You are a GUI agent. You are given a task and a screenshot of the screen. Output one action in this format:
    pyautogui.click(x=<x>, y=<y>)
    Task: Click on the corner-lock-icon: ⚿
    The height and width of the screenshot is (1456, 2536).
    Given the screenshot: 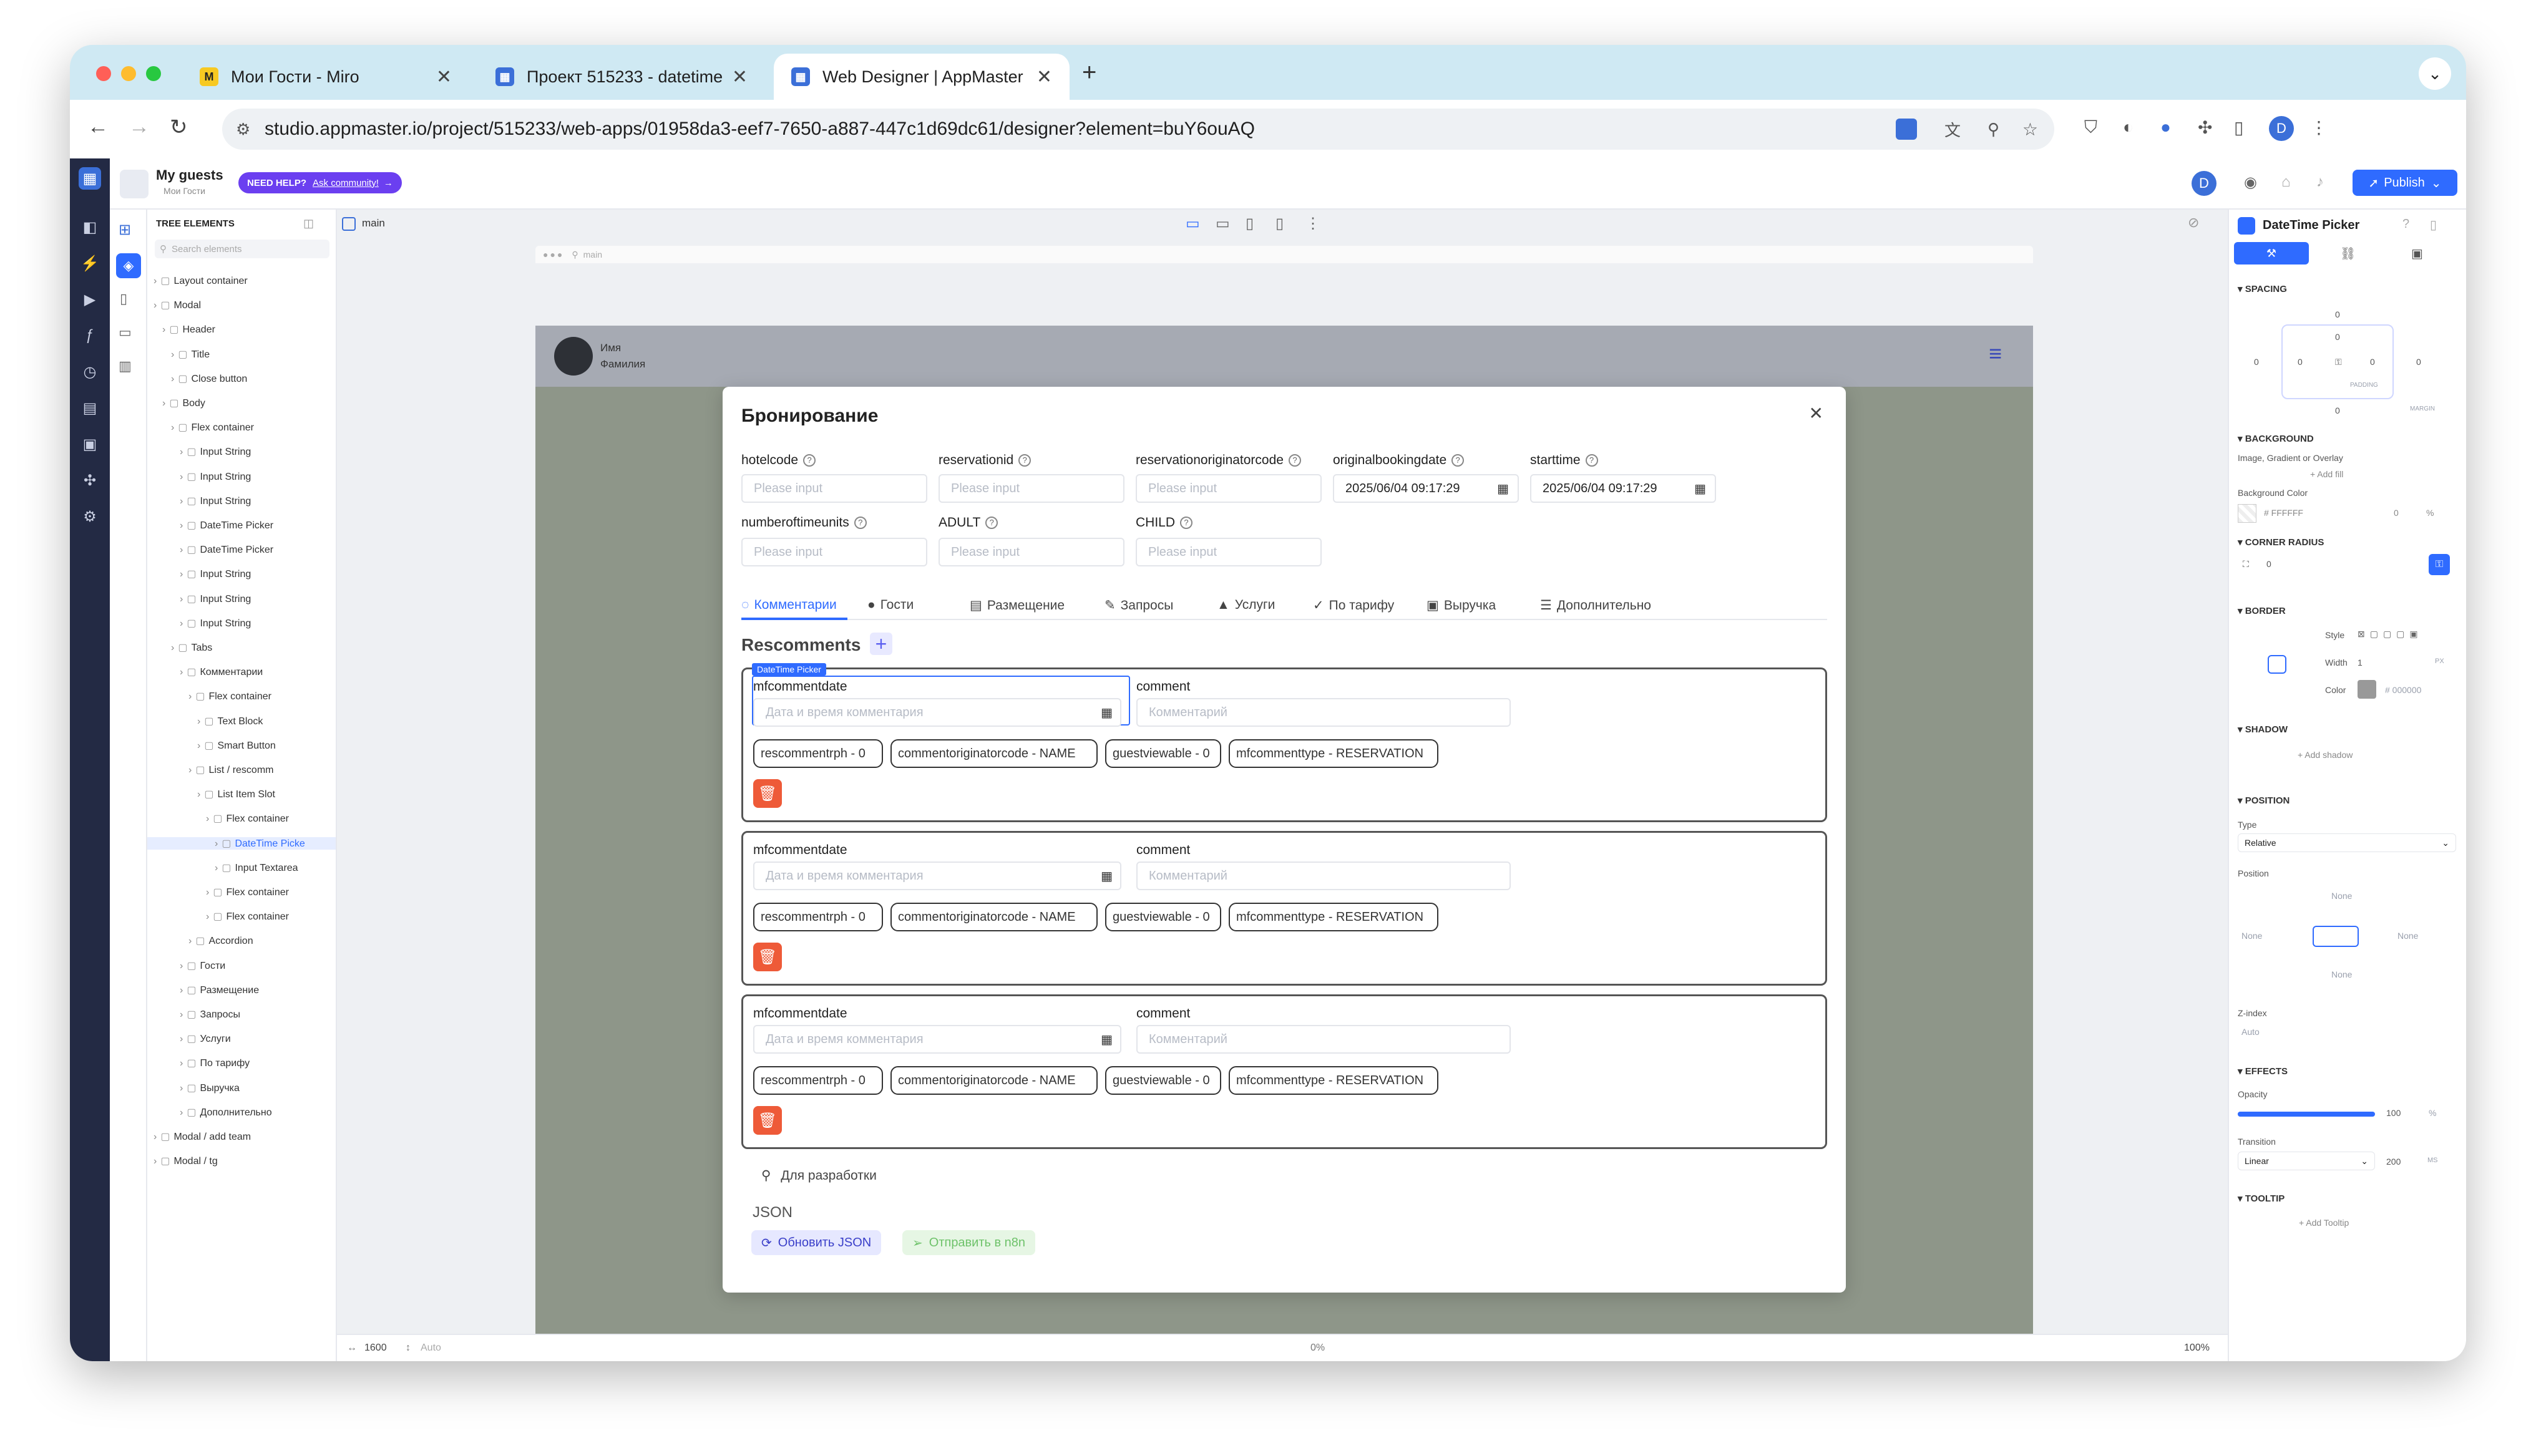 What is the action you would take?
    pyautogui.click(x=2439, y=564)
    